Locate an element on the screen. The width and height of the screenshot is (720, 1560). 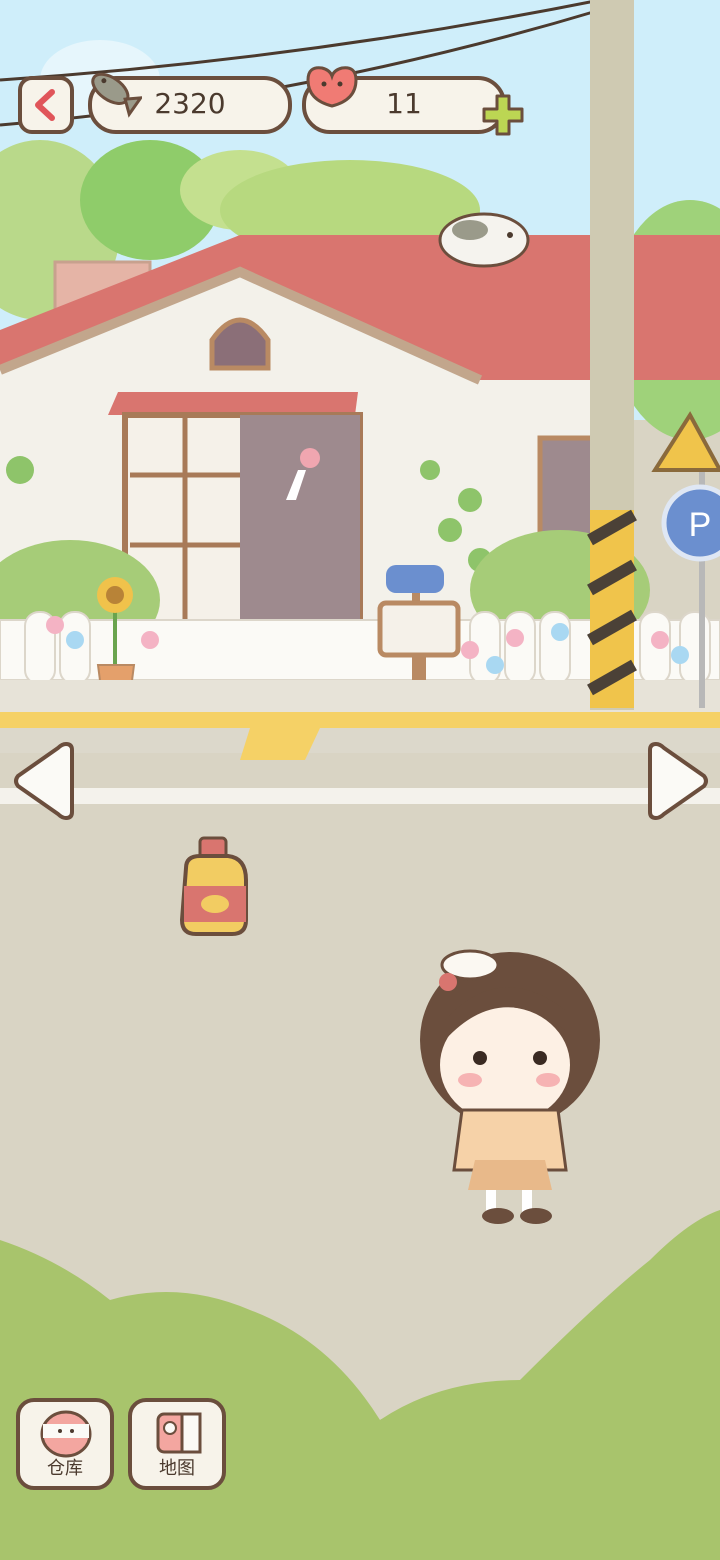
arrow-left-icon is located at coordinates (44, 781).